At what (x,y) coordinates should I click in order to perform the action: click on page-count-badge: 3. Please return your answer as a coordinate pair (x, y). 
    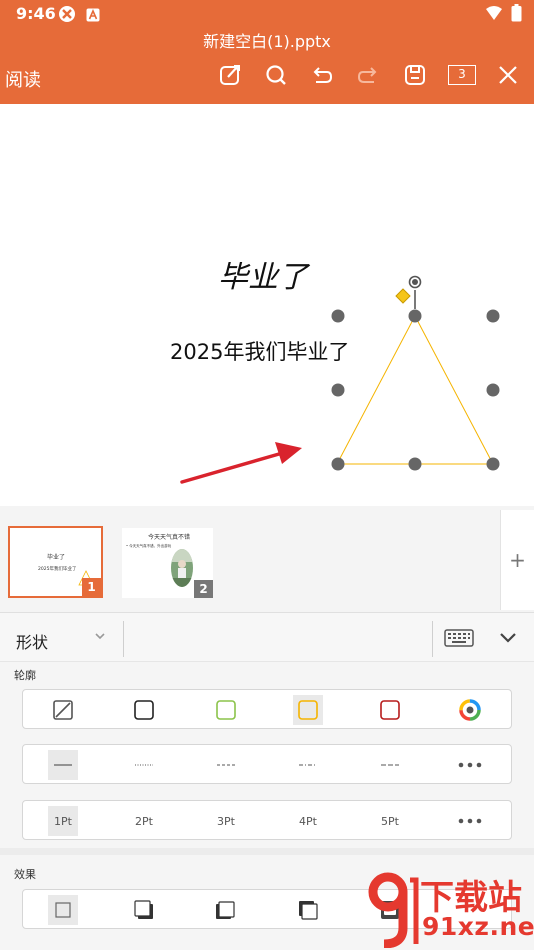
    Looking at the image, I should click on (462, 75).